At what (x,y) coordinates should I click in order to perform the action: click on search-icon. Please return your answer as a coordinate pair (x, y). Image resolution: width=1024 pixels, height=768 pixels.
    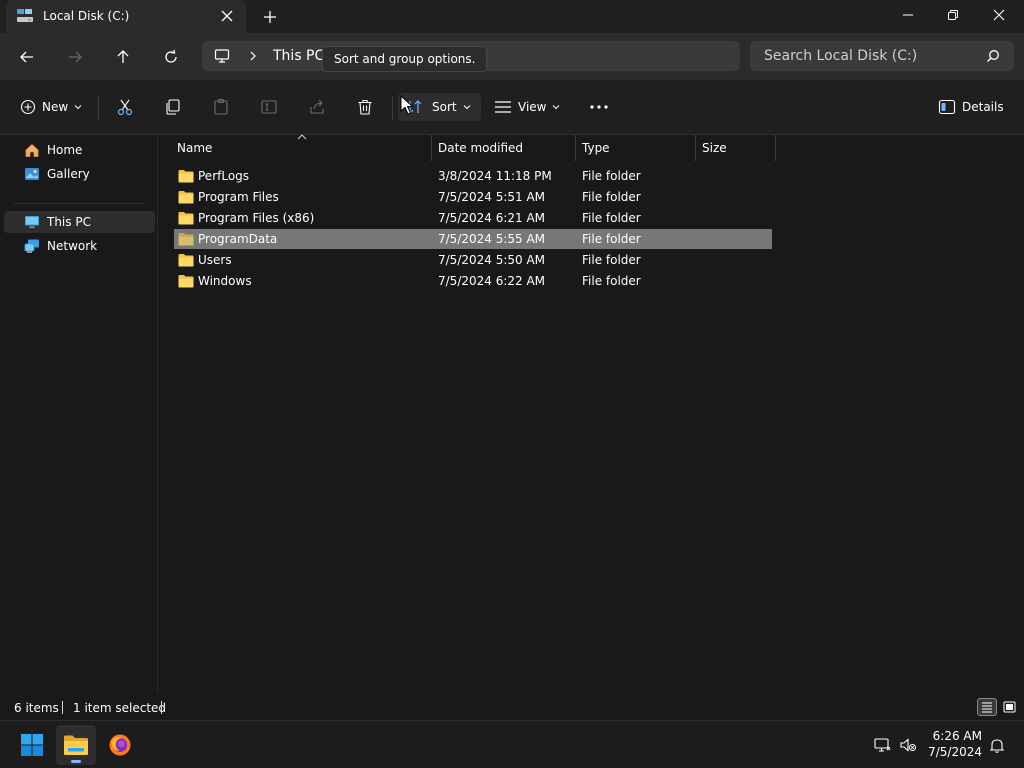
    Looking at the image, I should click on (993, 56).